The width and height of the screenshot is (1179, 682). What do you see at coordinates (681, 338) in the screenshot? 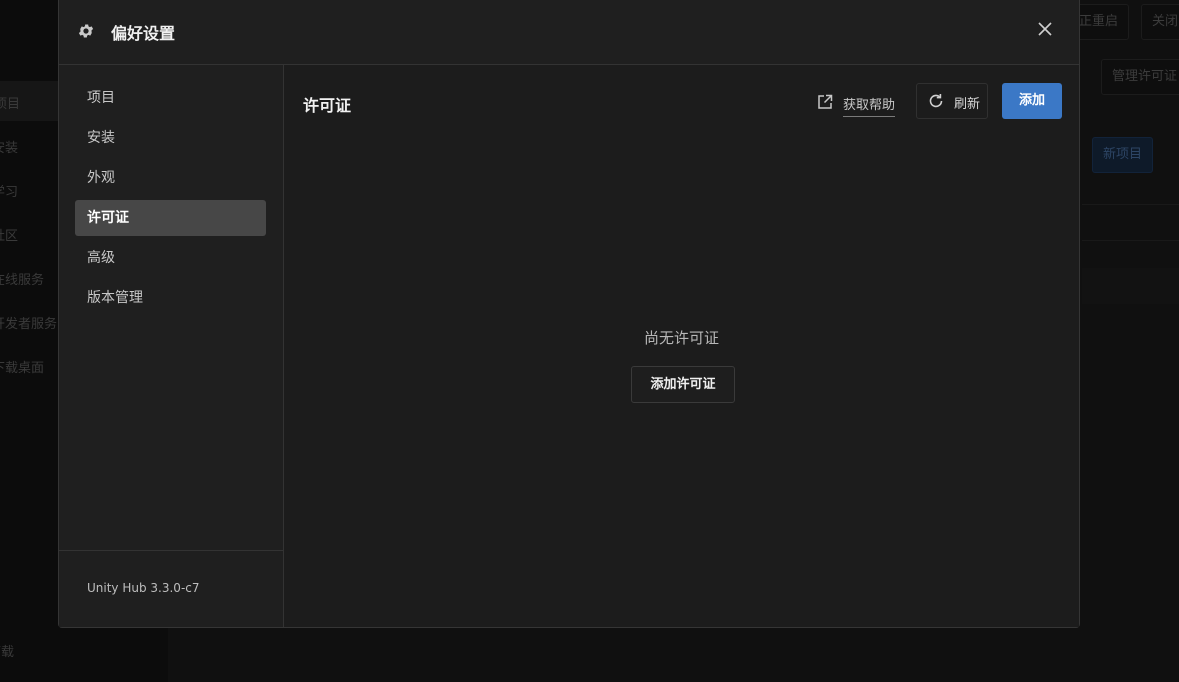
I see `empty-state-text: 尚无许可证` at bounding box center [681, 338].